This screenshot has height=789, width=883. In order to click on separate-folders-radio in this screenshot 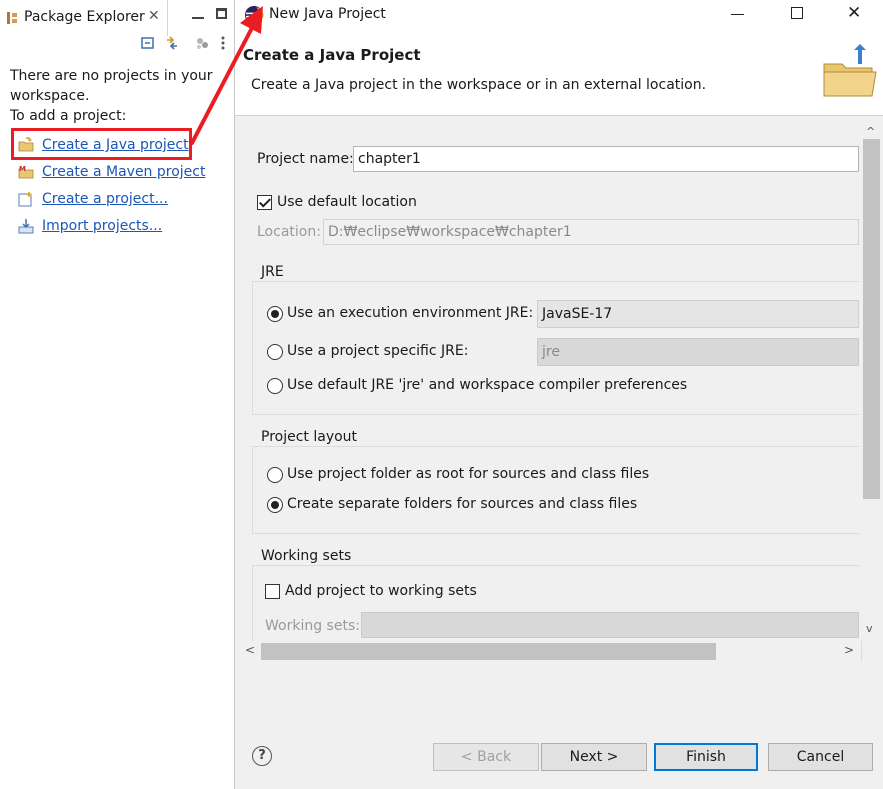, I will do `click(275, 505)`.